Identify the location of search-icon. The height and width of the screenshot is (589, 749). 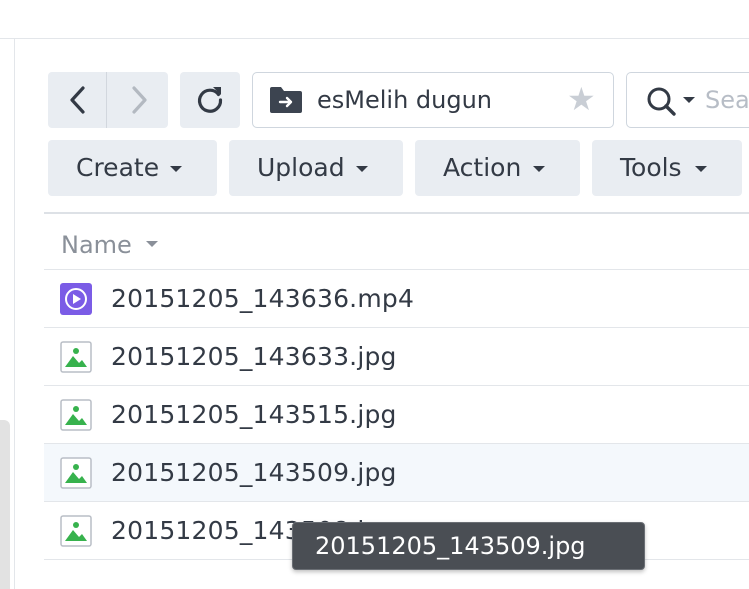
(661, 101).